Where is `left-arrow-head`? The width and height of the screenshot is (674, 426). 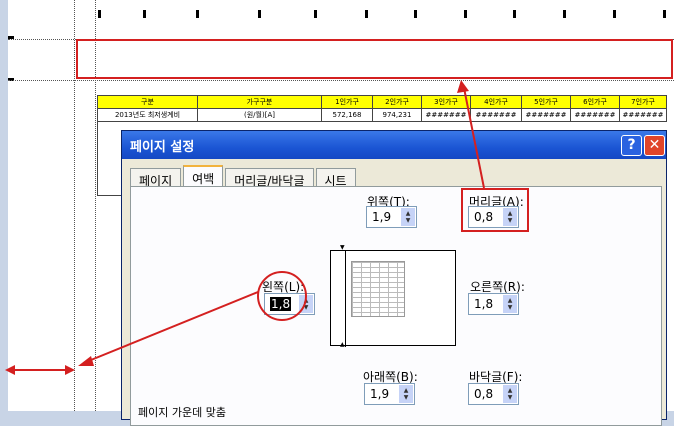 left-arrow-head is located at coordinates (86, 361).